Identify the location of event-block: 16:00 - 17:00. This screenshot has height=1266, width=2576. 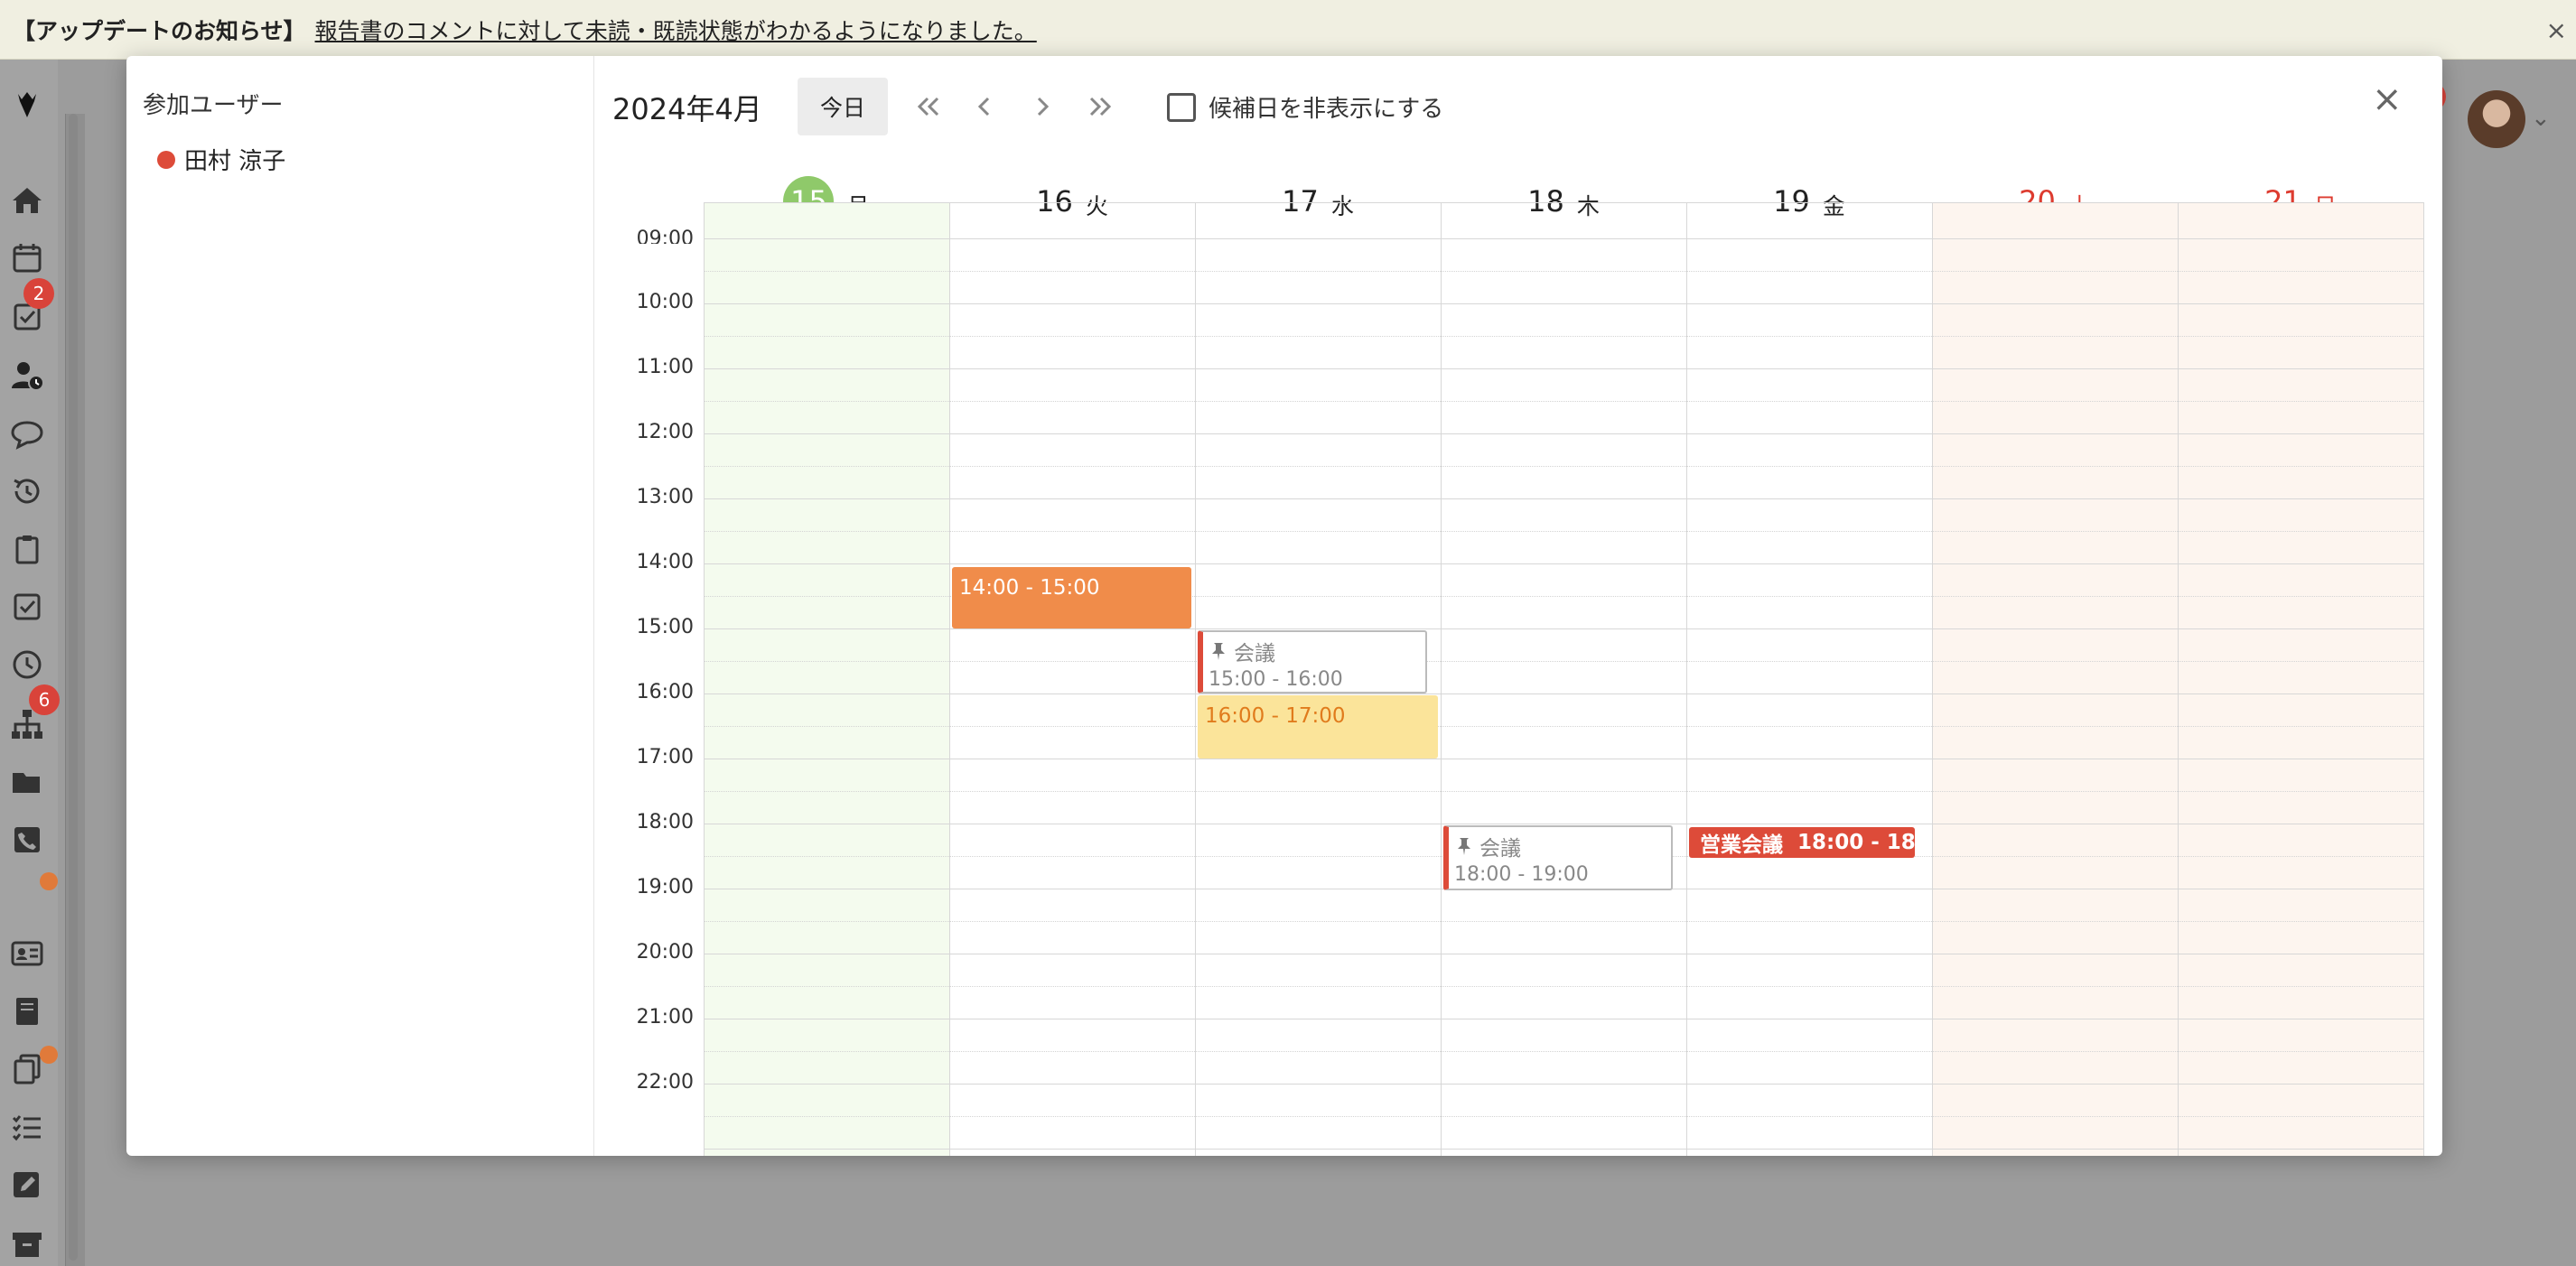
(1318, 727).